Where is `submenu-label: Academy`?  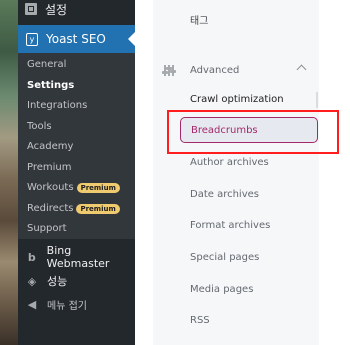
submenu-label: Academy is located at coordinates (50, 146).